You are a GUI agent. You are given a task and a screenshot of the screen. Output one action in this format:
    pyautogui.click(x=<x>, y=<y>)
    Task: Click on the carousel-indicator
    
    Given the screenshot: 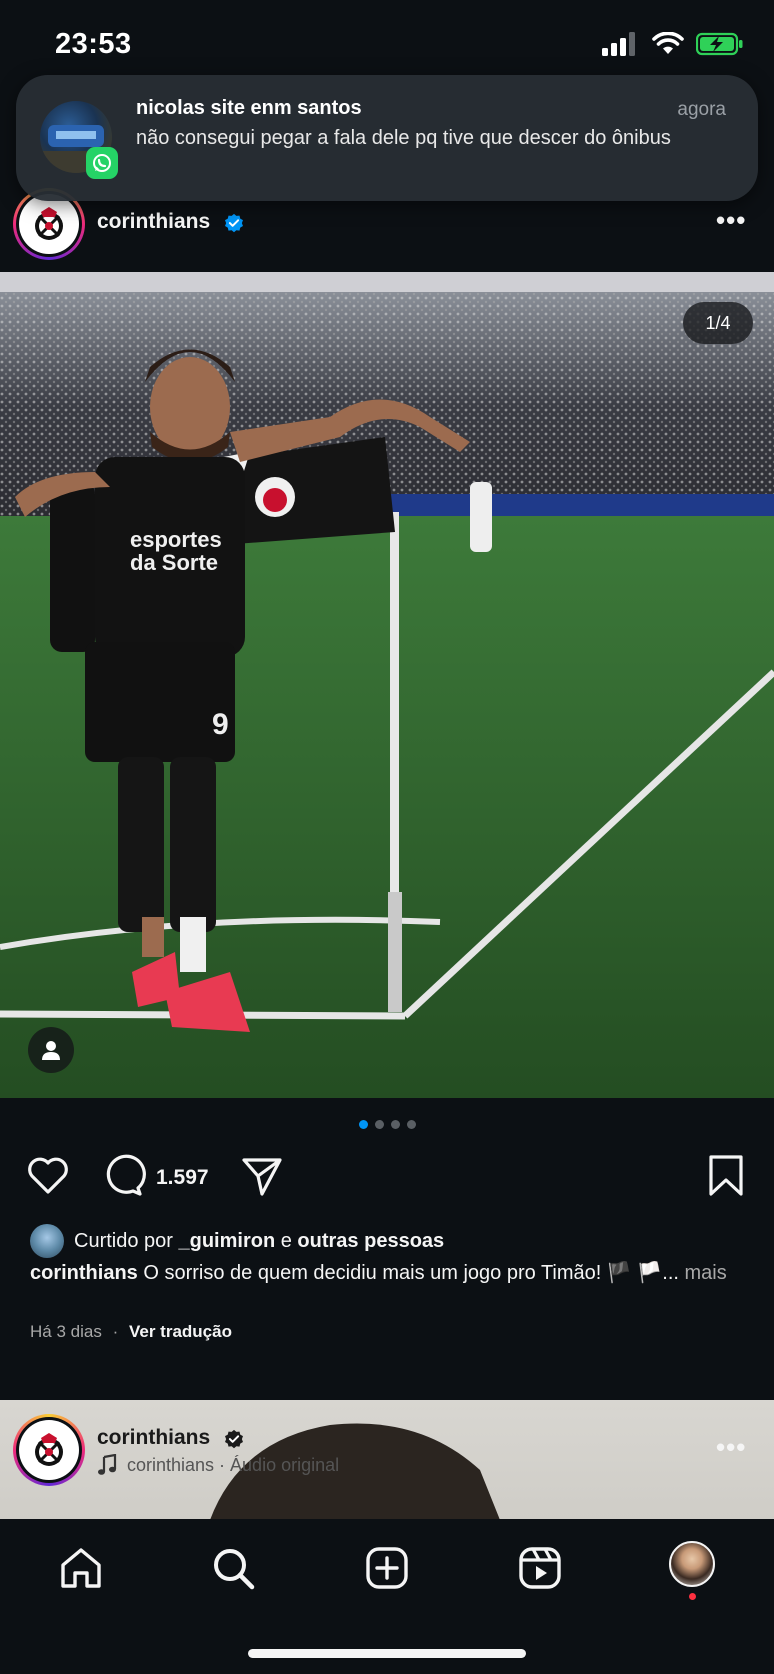 What is the action you would take?
    pyautogui.click(x=387, y=1124)
    